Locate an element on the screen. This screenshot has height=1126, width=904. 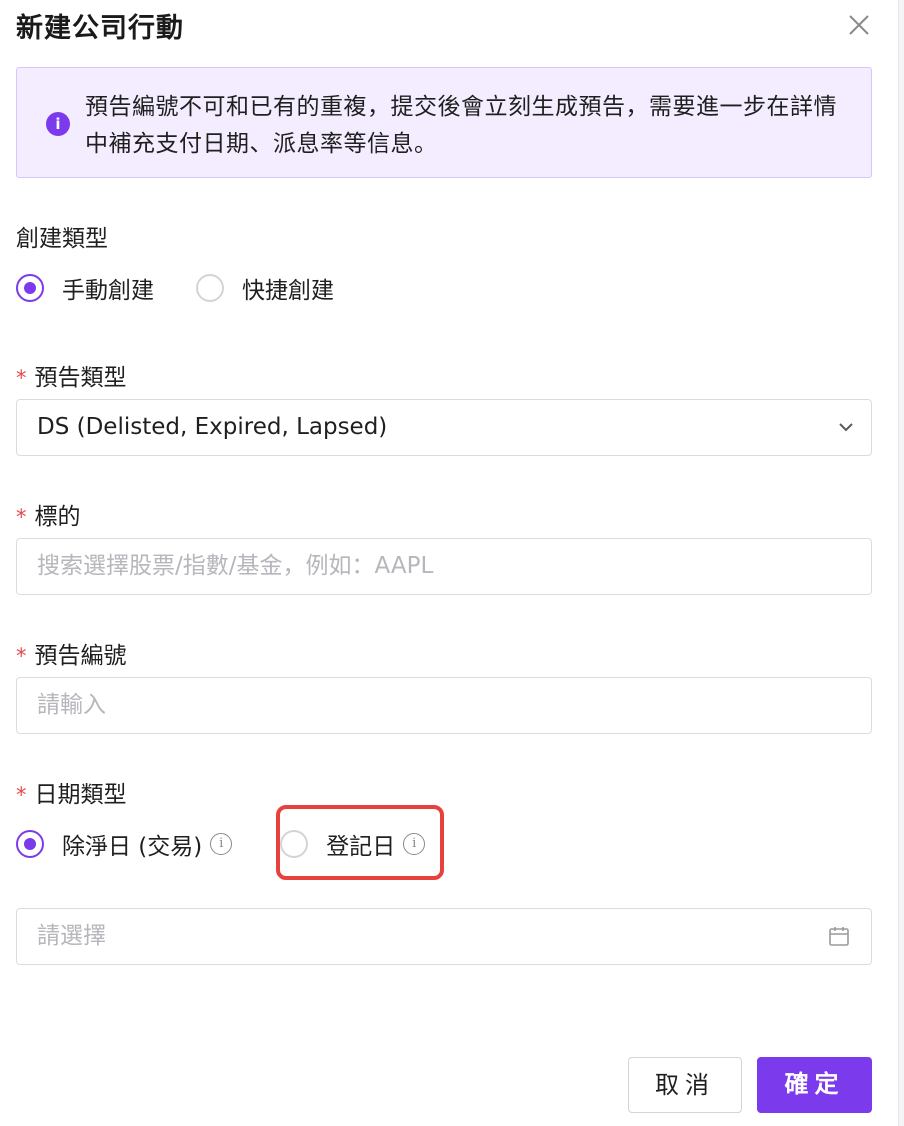
page-edge is located at coordinates (901, 563).